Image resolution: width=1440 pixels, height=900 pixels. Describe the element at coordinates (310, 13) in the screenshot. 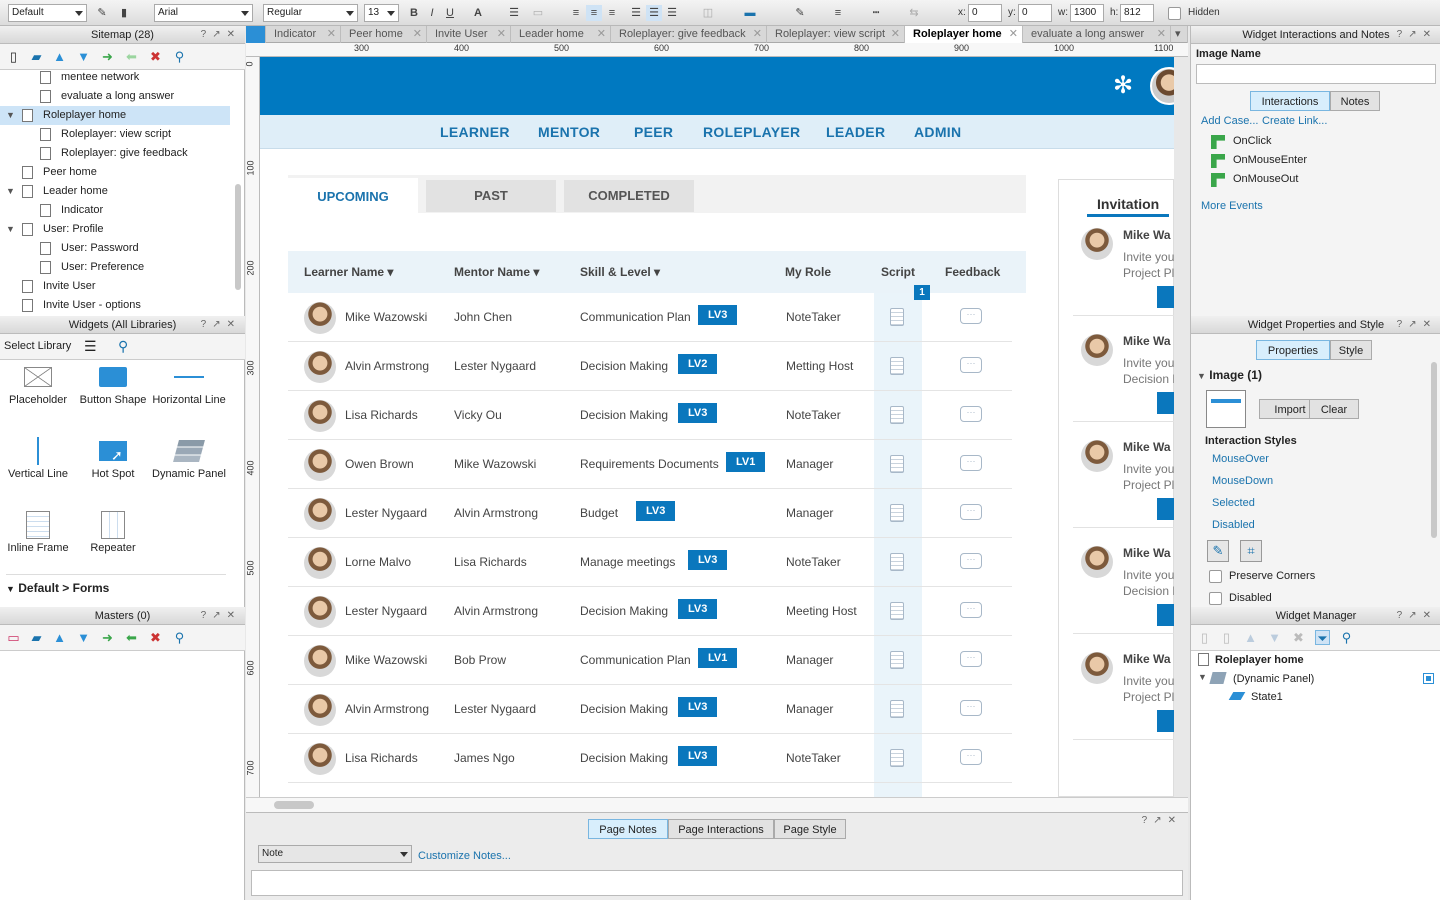

I see `font-weight-select: Regular` at that location.